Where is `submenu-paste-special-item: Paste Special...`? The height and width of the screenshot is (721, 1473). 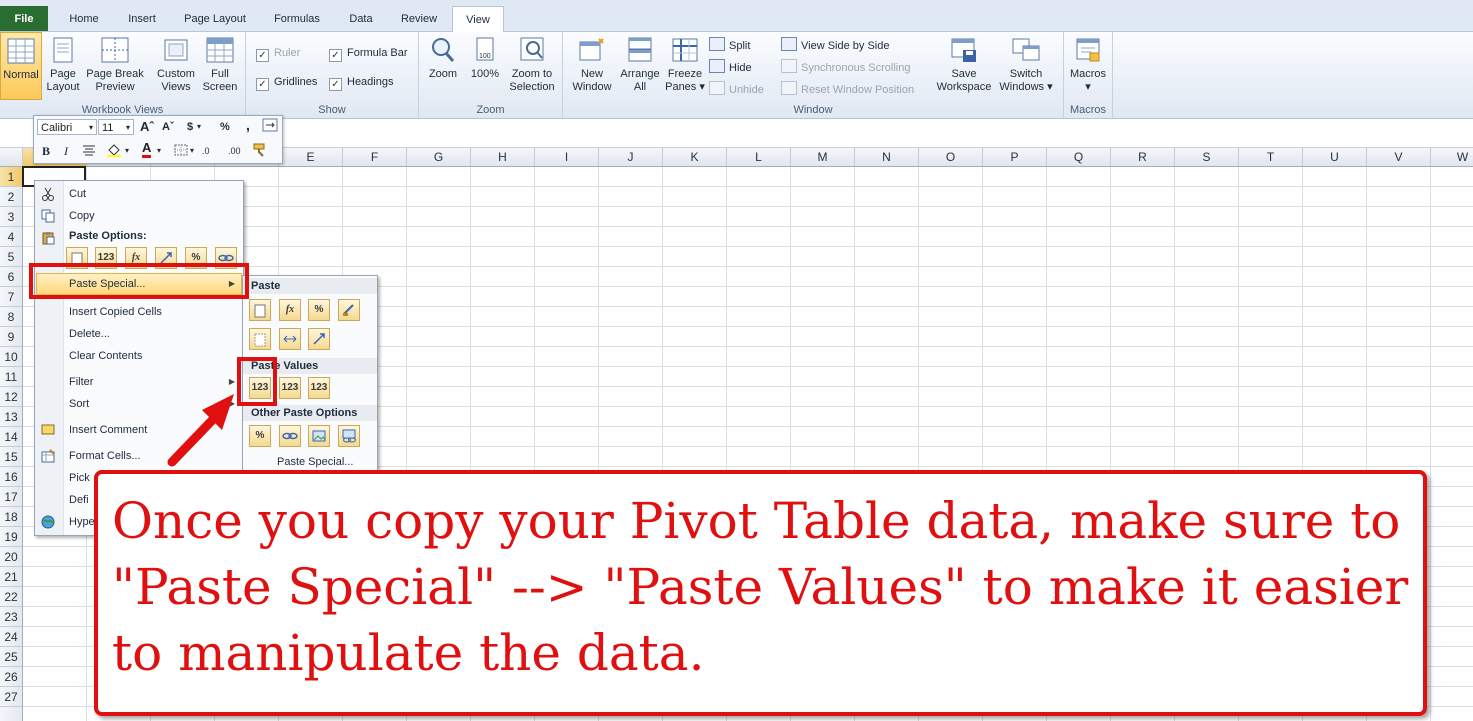 submenu-paste-special-item: Paste Special... is located at coordinates (310, 462).